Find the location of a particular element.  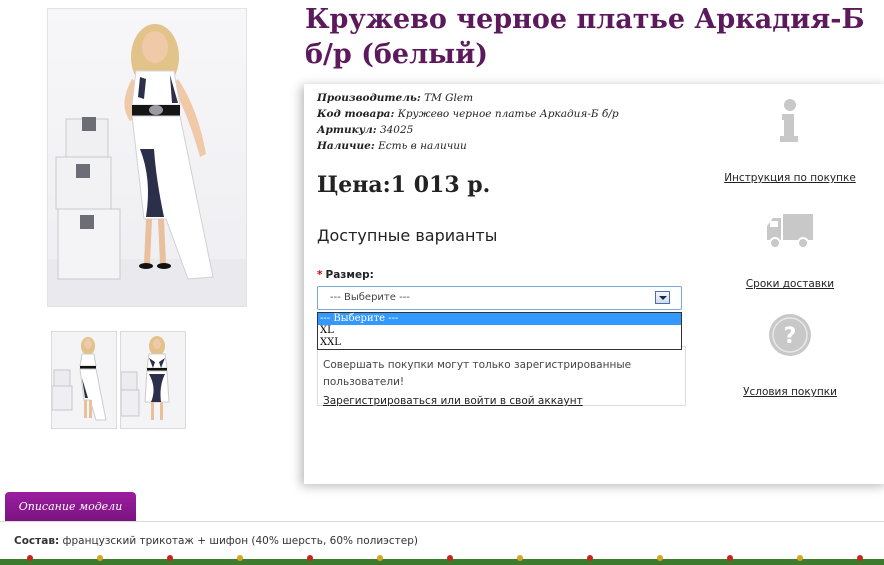

manufacturer-value: ТМ Glem is located at coordinates (449, 98).